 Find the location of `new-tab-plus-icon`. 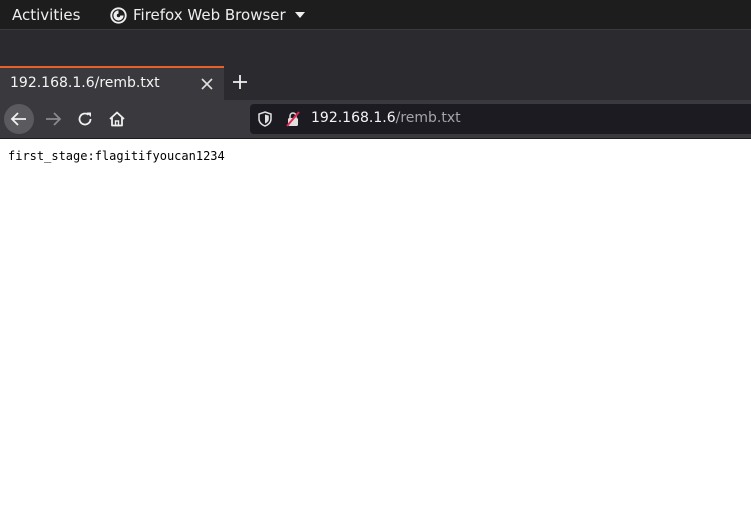

new-tab-plus-icon is located at coordinates (240, 82).